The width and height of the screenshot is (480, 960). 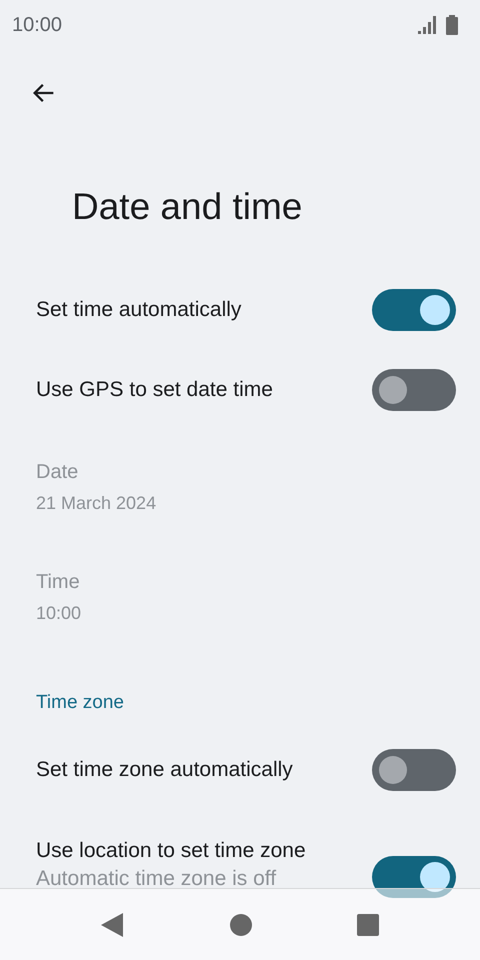 I want to click on status-time: 10:00, so click(x=37, y=25).